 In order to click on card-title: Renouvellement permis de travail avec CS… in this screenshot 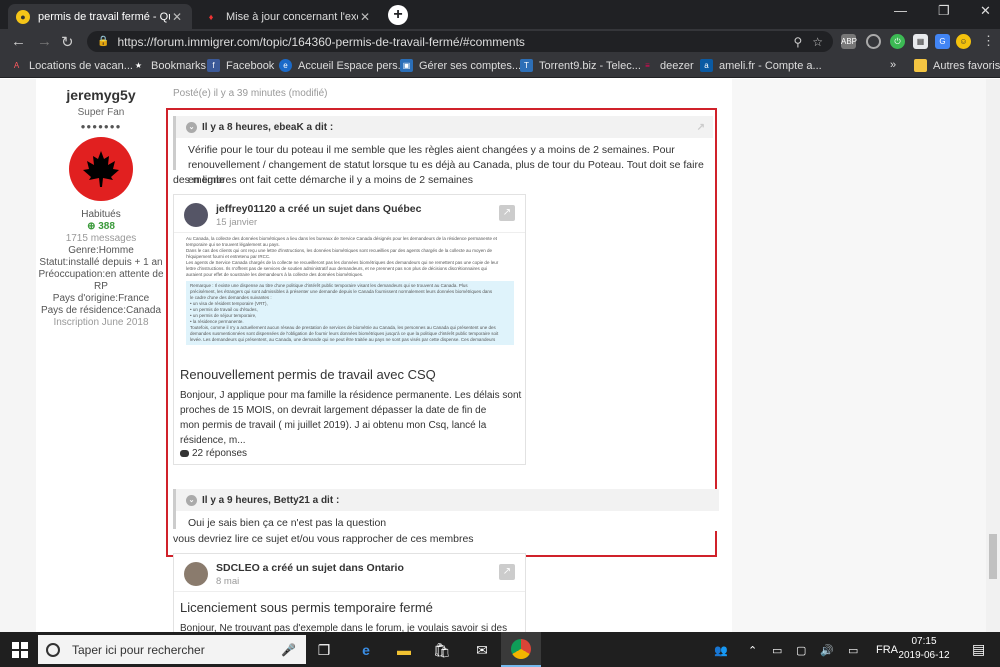, I will do `click(308, 374)`.